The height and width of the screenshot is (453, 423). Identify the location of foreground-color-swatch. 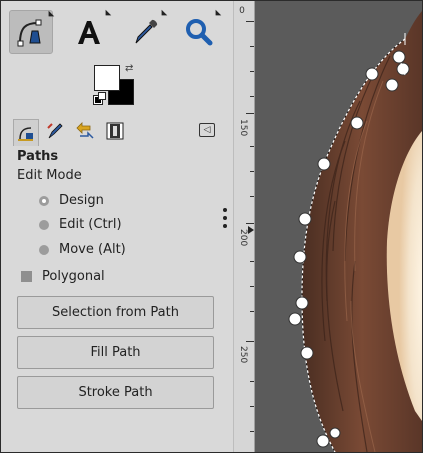
(107, 78).